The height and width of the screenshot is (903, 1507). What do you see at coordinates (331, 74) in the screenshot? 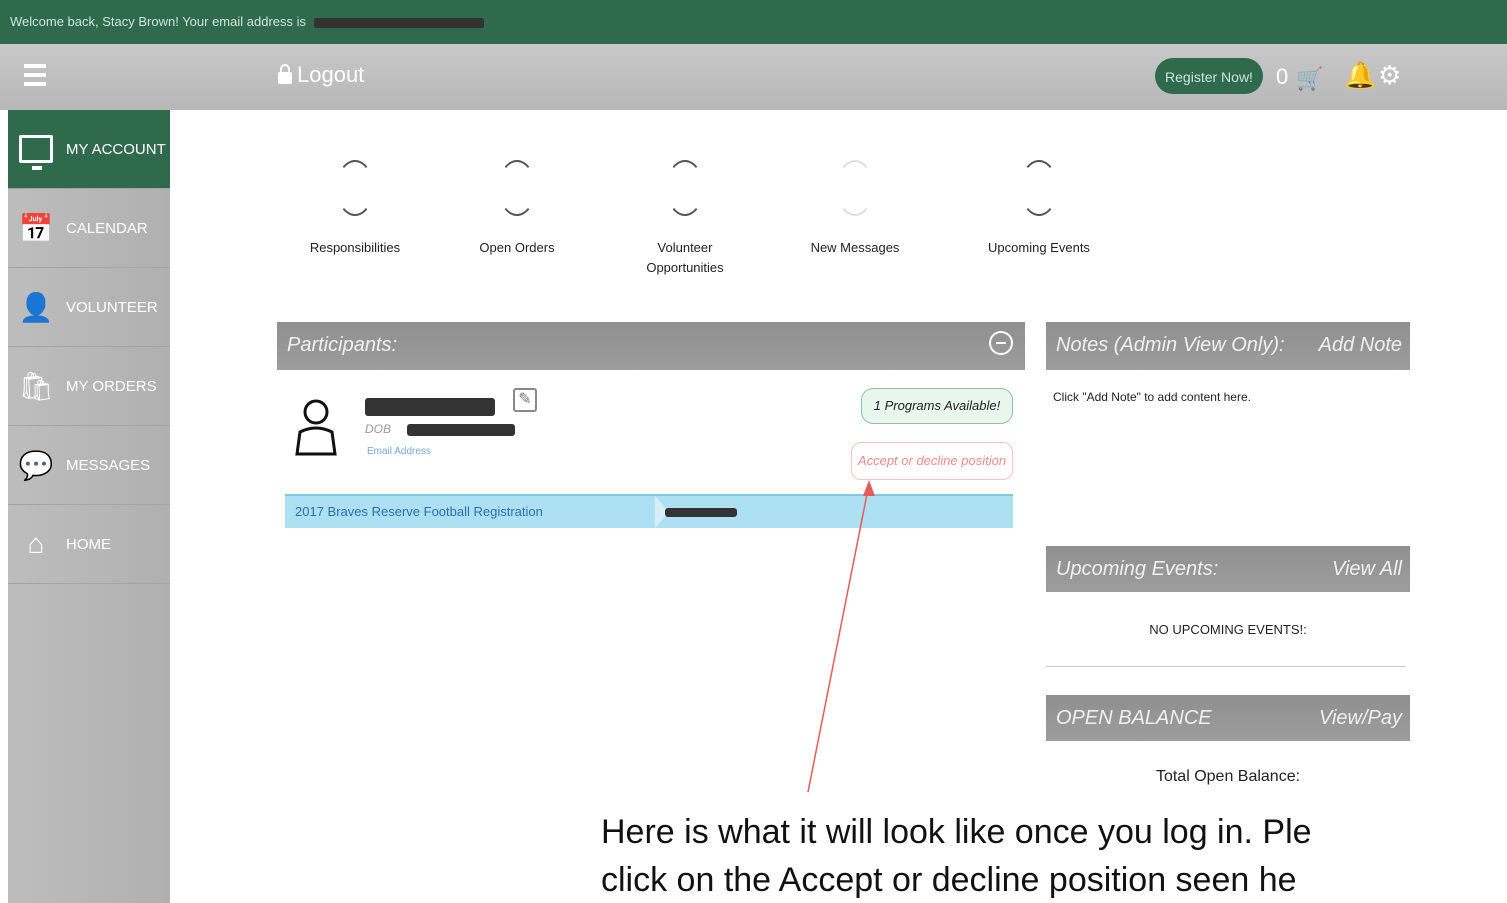
I see `logout-label: Logout` at bounding box center [331, 74].